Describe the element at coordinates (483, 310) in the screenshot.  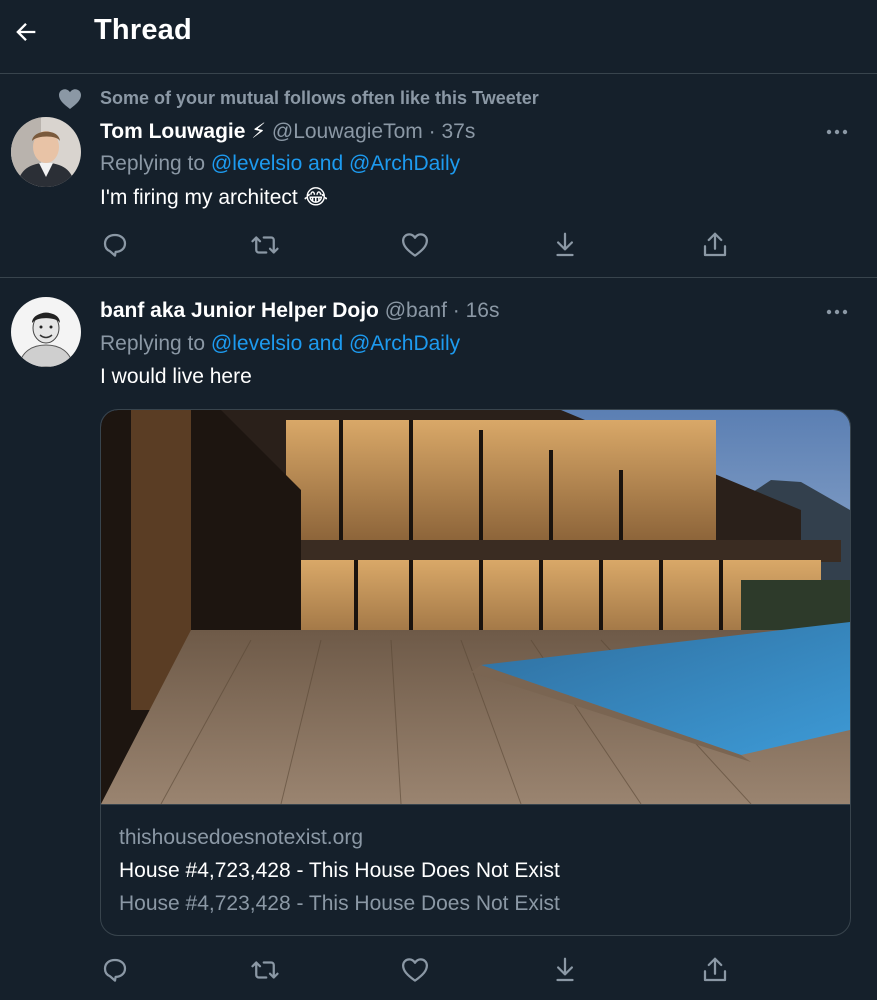
I see `tweet-time: 16s` at that location.